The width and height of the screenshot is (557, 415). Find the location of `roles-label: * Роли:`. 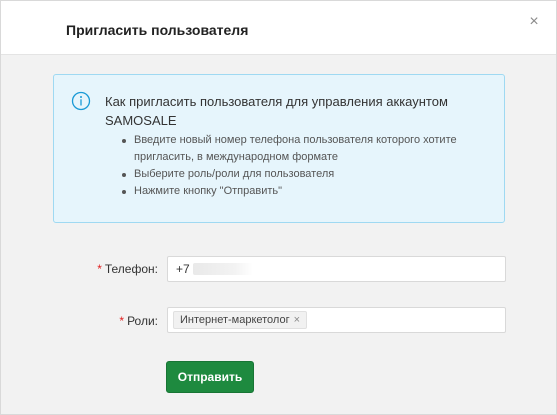

roles-label: * Роли: is located at coordinates (138, 321).